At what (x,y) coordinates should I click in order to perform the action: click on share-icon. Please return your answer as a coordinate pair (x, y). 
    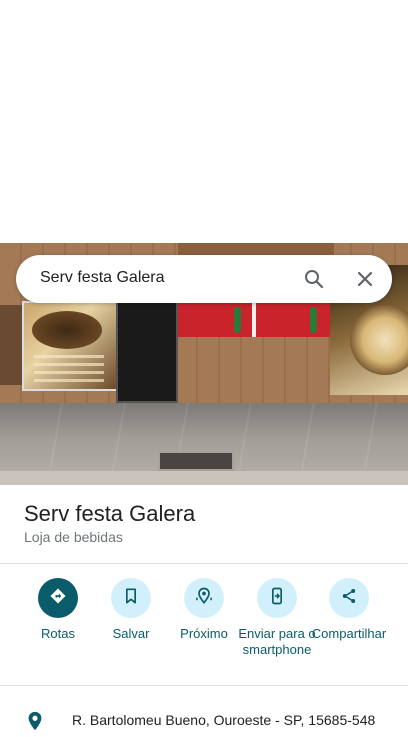
    Looking at the image, I should click on (349, 598).